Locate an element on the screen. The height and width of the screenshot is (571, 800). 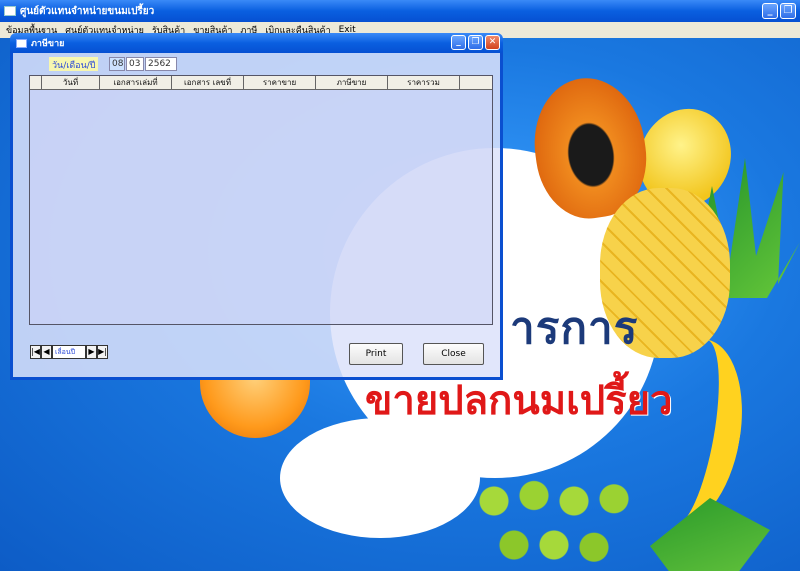
column-header-price: ราคาขาย is located at coordinates (280, 82).